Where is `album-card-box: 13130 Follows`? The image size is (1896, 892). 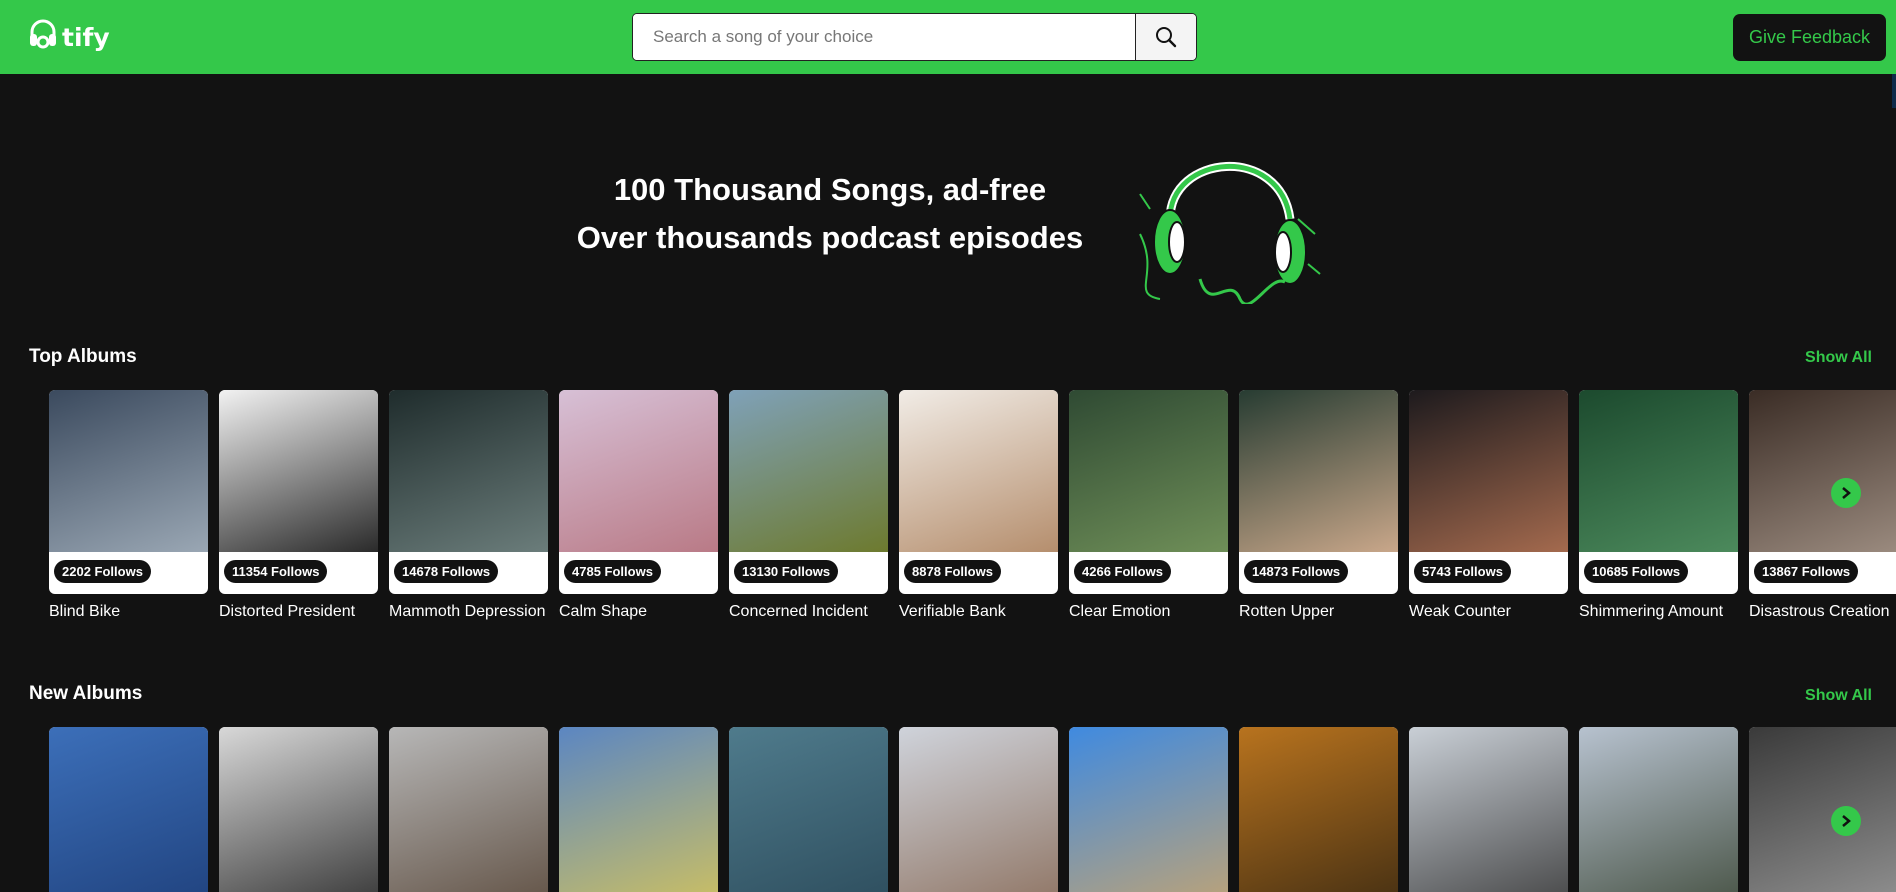 album-card-box: 13130 Follows is located at coordinates (808, 492).